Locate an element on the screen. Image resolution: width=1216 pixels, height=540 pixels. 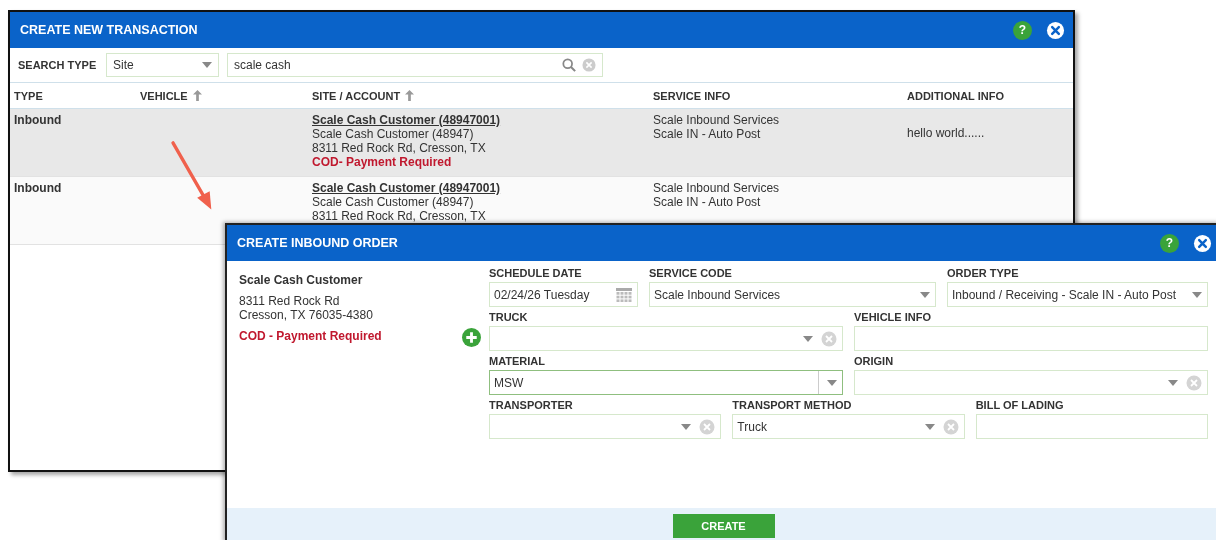
search-field: scale cash is located at coordinates (415, 65).